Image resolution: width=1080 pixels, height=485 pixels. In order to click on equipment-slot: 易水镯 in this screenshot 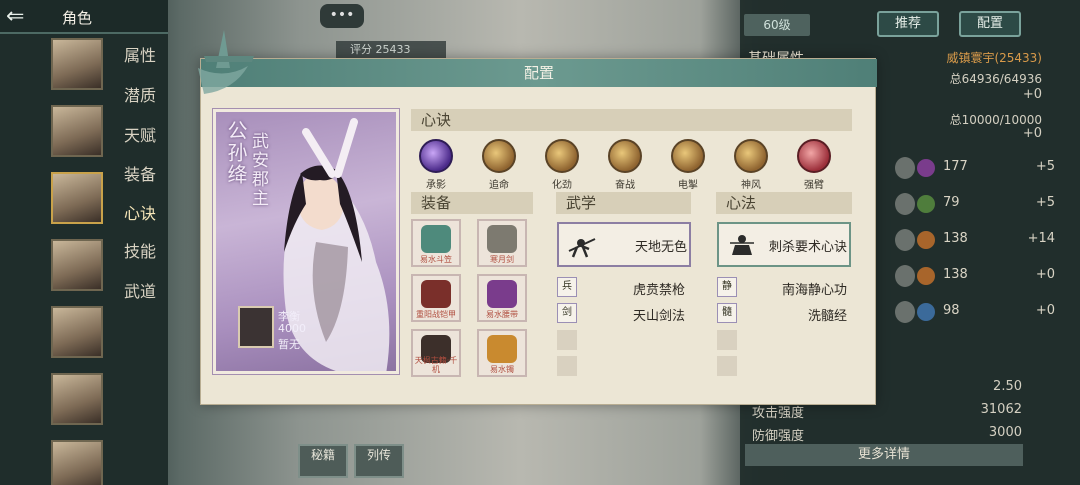, I will do `click(502, 353)`.